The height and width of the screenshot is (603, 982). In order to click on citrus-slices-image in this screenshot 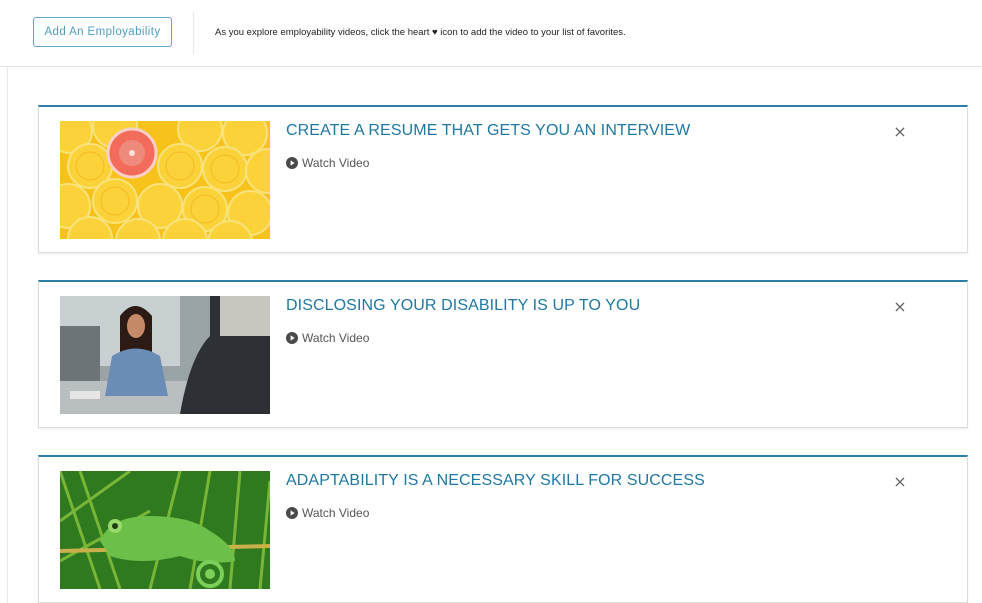, I will do `click(165, 180)`.